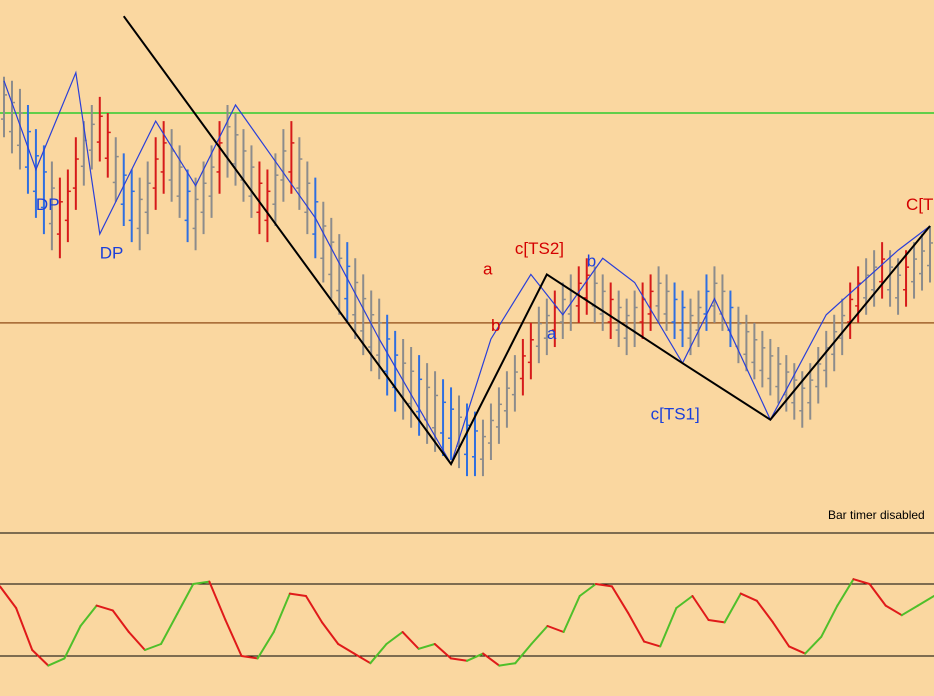  Describe the element at coordinates (876, 515) in the screenshot. I see `bar-timer-status: Bar timer disabled` at that location.